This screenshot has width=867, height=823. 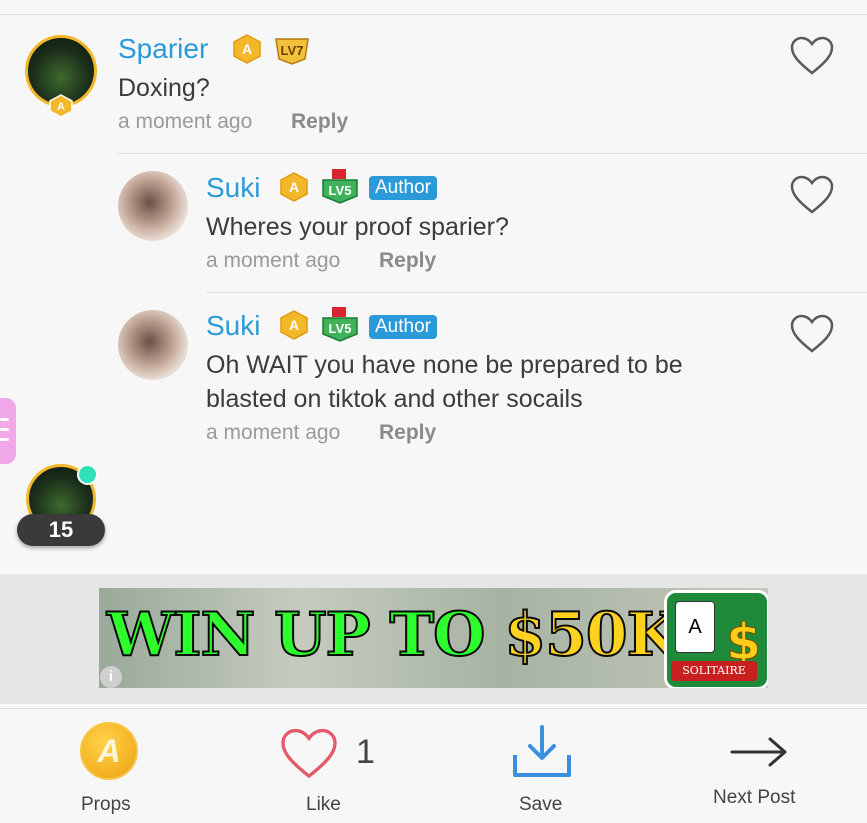 What do you see at coordinates (106, 805) in the screenshot?
I see `props-label: Props` at bounding box center [106, 805].